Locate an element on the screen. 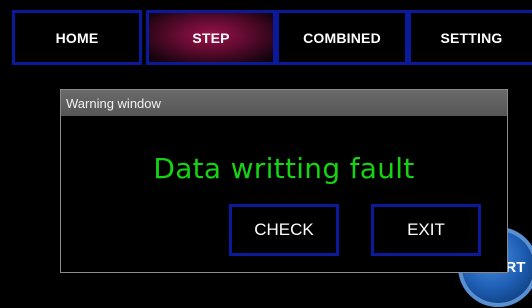 The width and height of the screenshot is (532, 308). tab-step-label: STEP is located at coordinates (211, 37).